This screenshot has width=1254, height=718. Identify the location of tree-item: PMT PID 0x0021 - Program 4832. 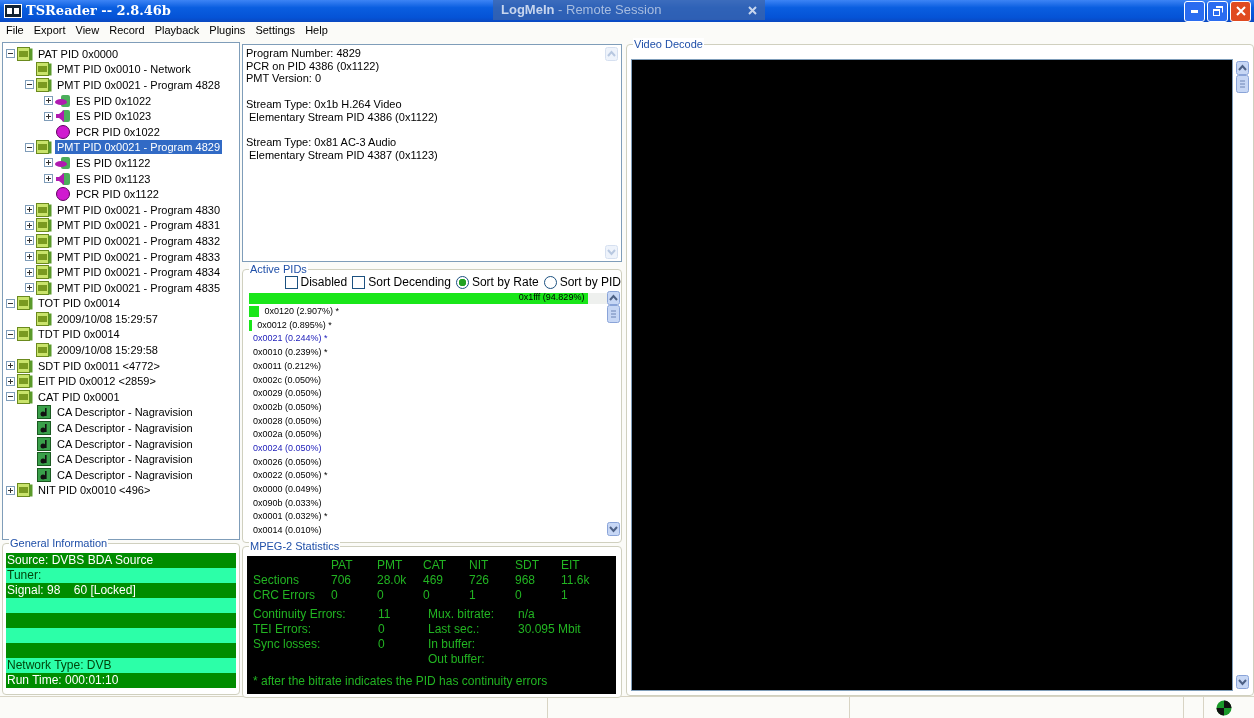
(139, 240).